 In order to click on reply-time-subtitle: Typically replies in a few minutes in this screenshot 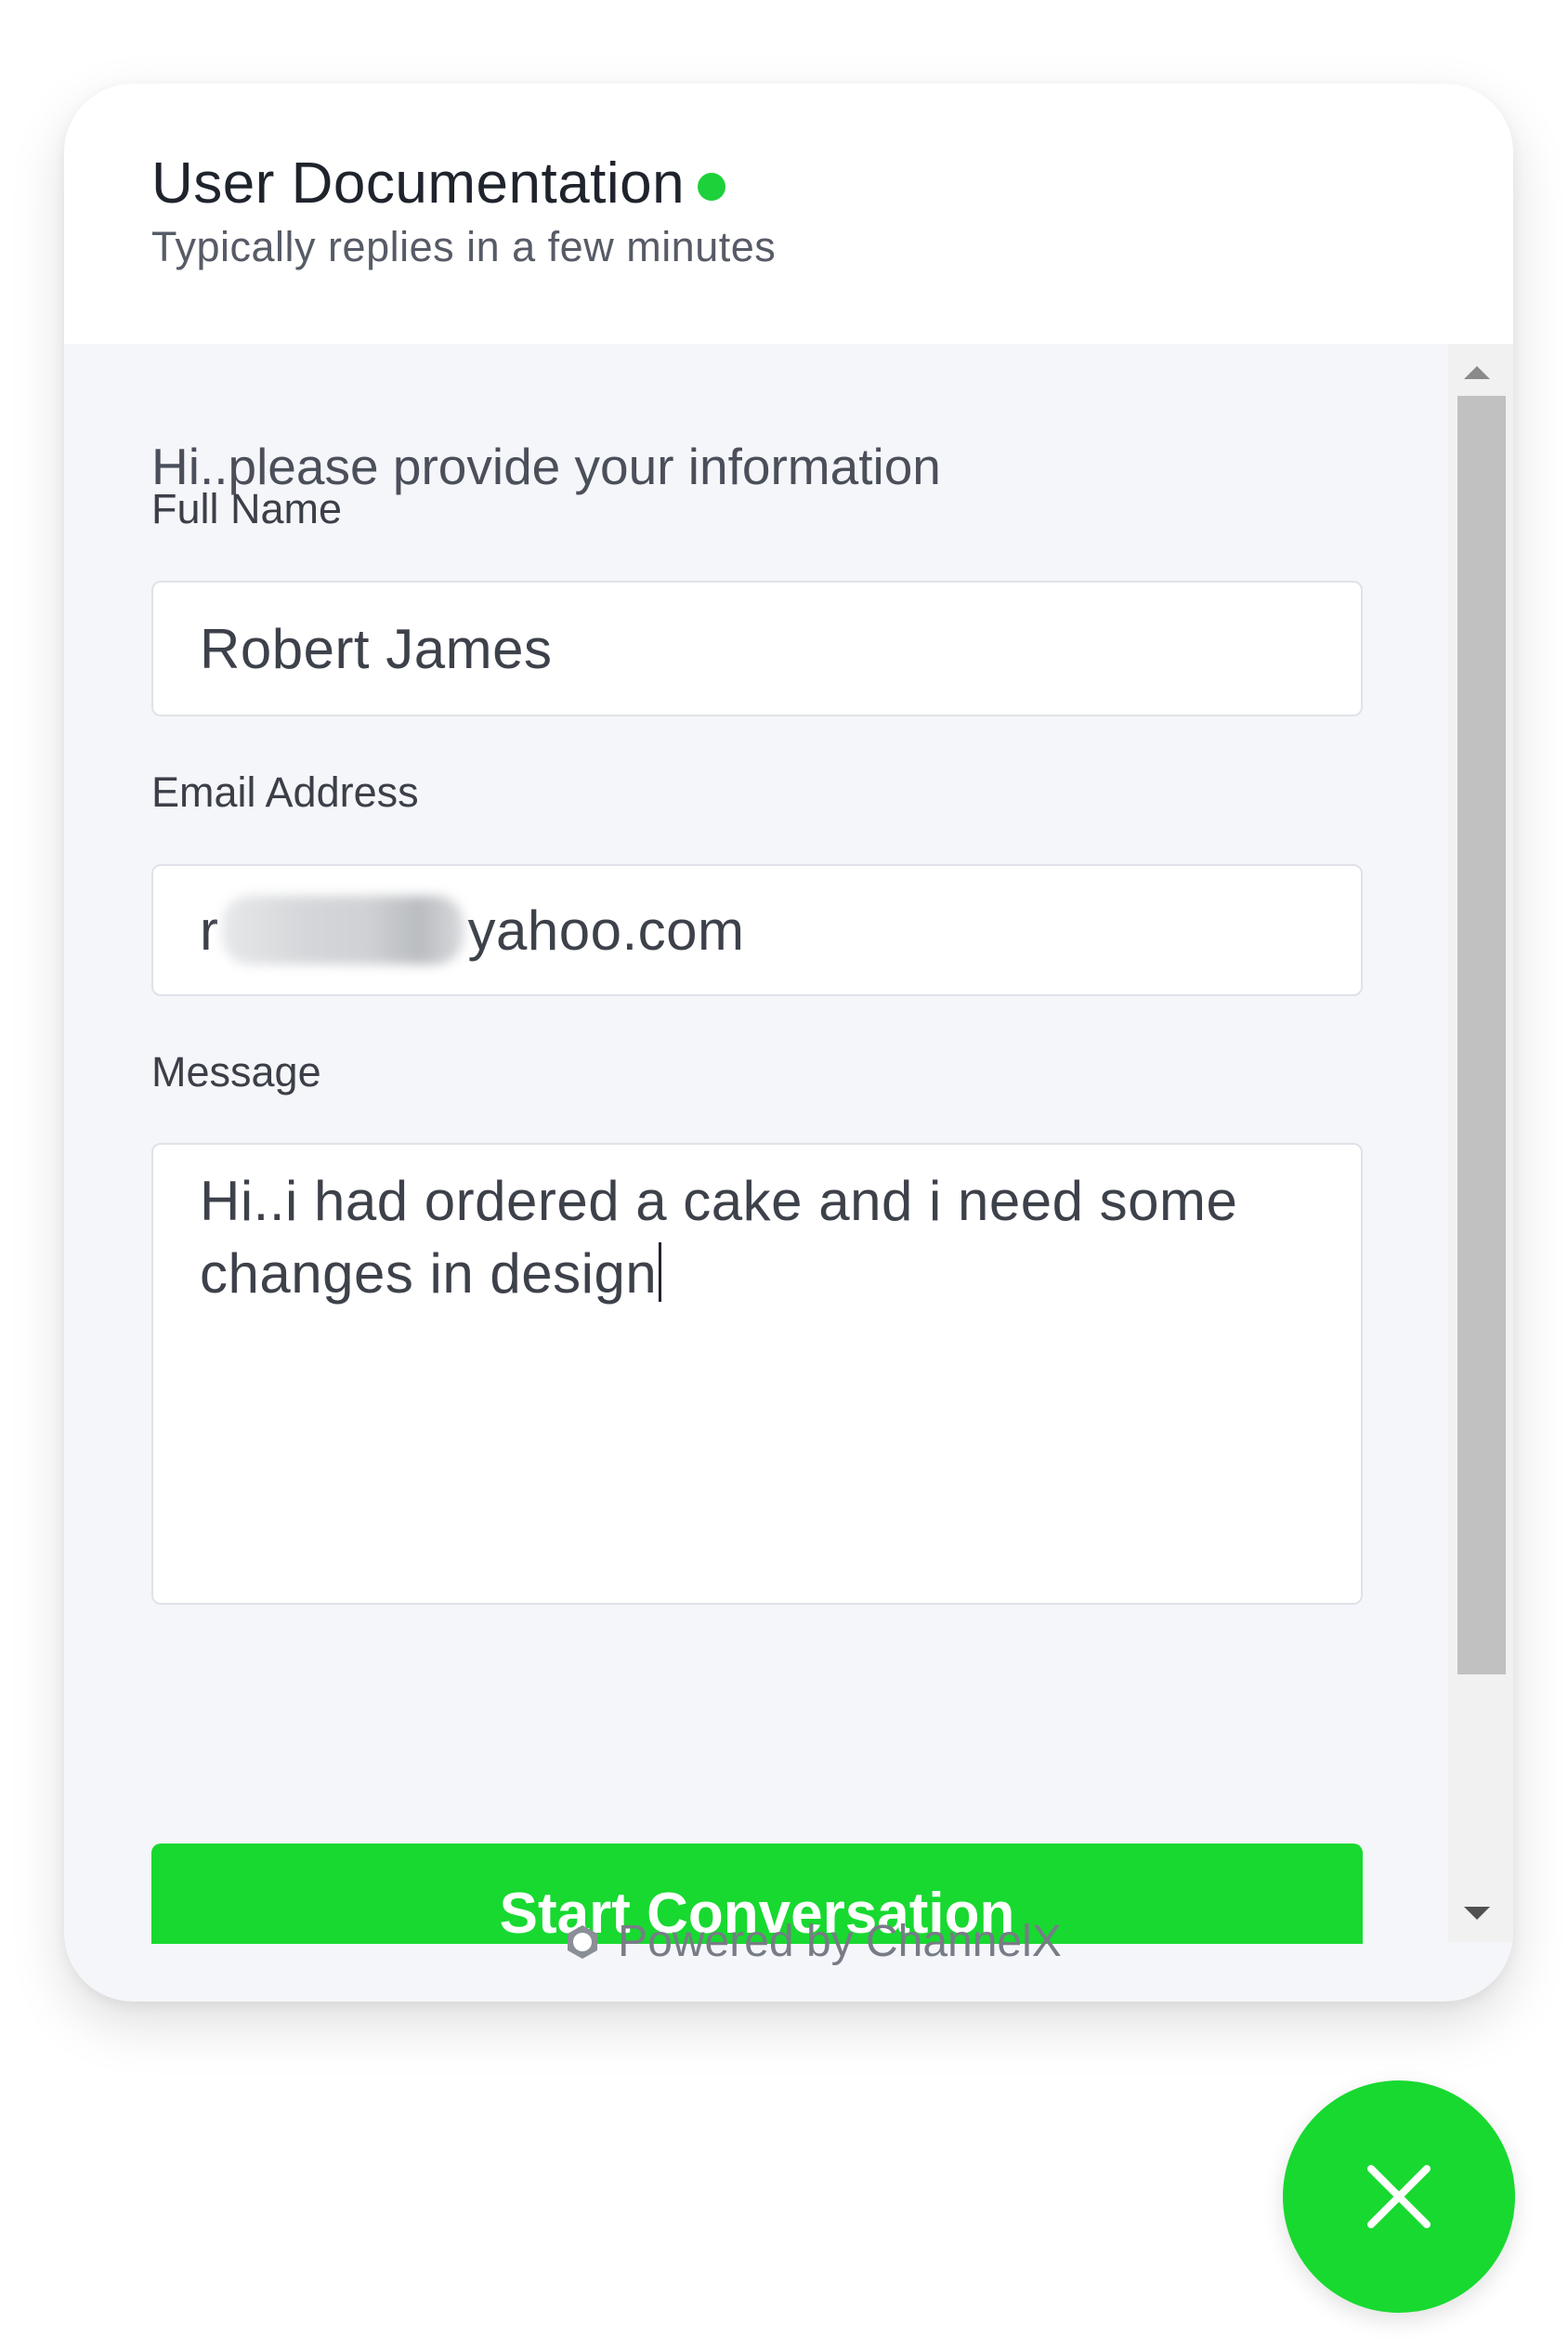, I will do `click(464, 246)`.